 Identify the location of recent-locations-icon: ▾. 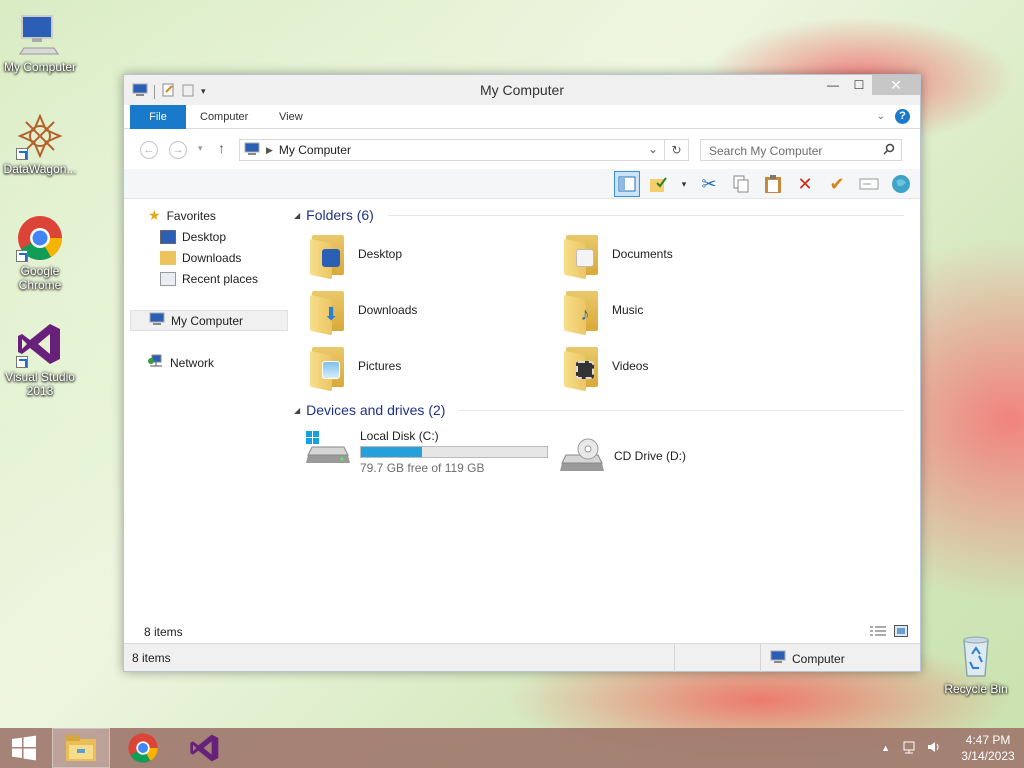
(200, 148).